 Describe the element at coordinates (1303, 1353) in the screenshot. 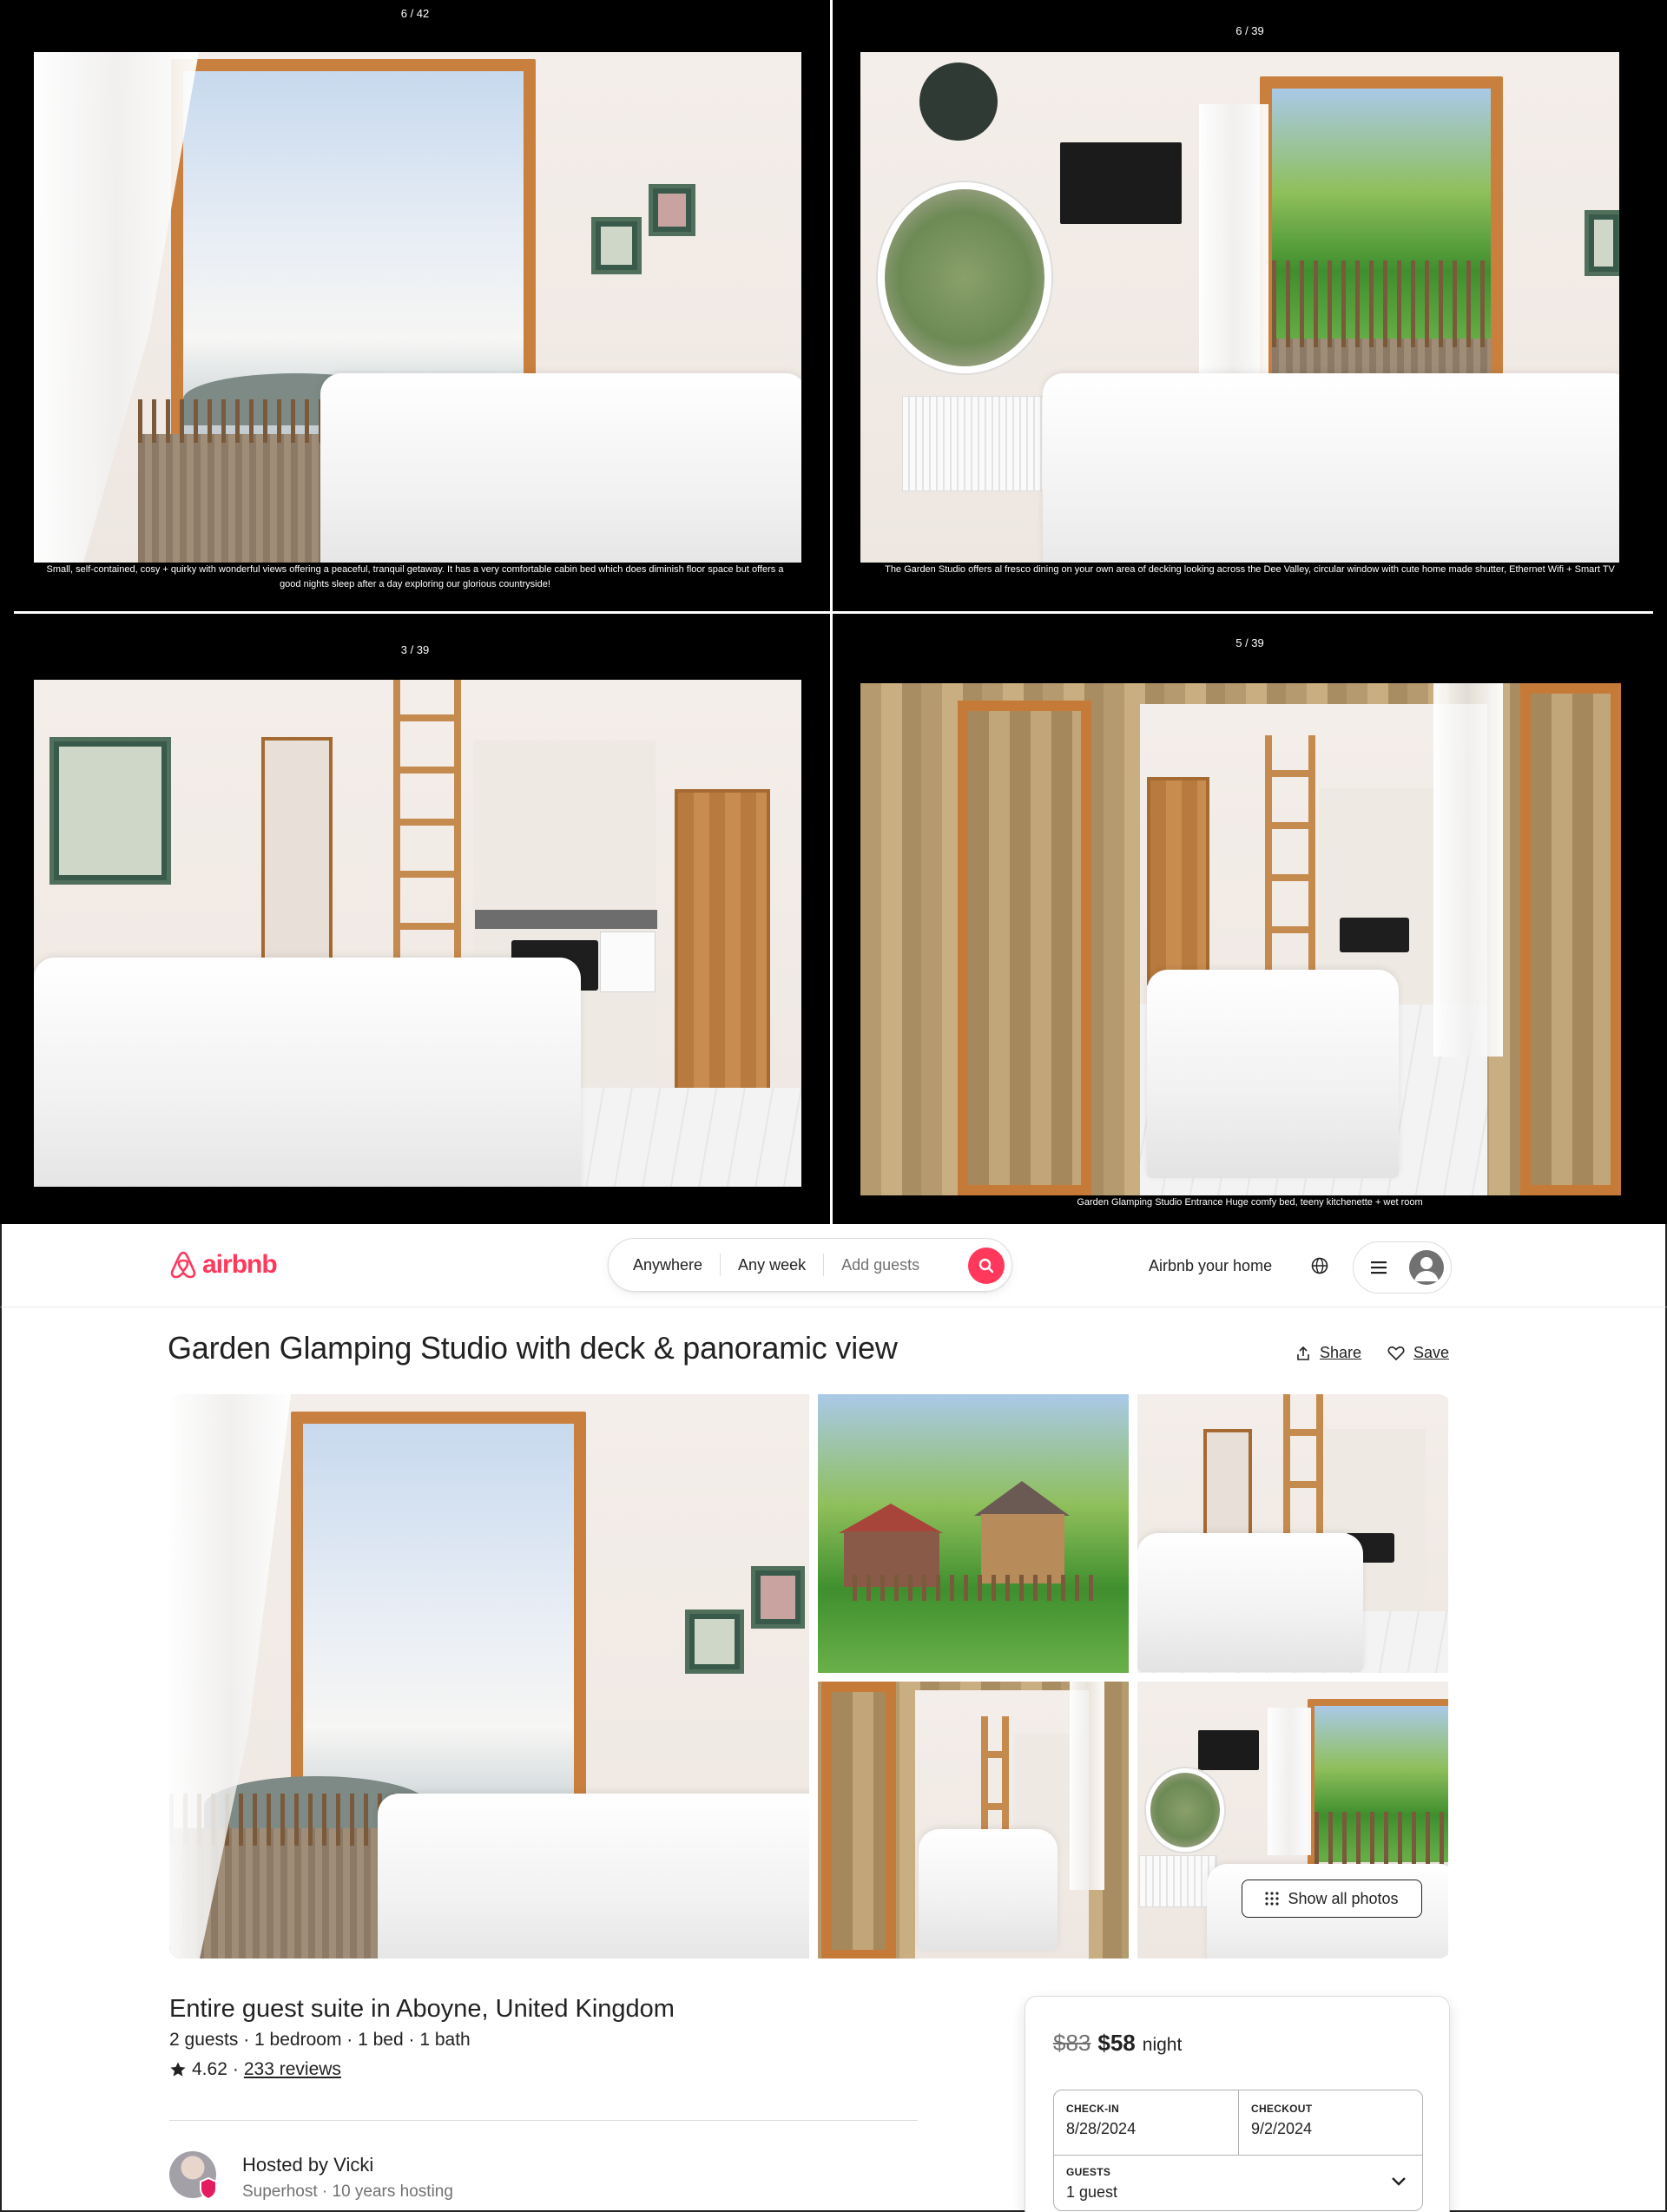

I see `share-icon` at that location.